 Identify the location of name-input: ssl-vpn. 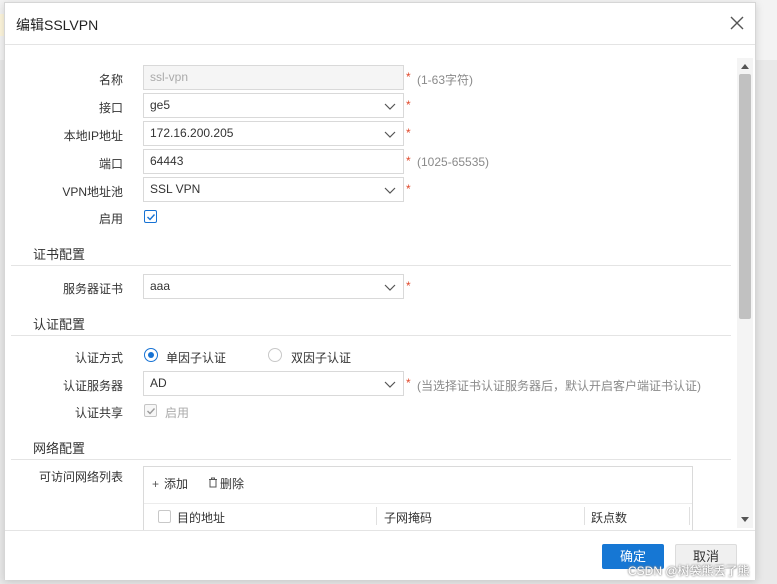
(273, 77).